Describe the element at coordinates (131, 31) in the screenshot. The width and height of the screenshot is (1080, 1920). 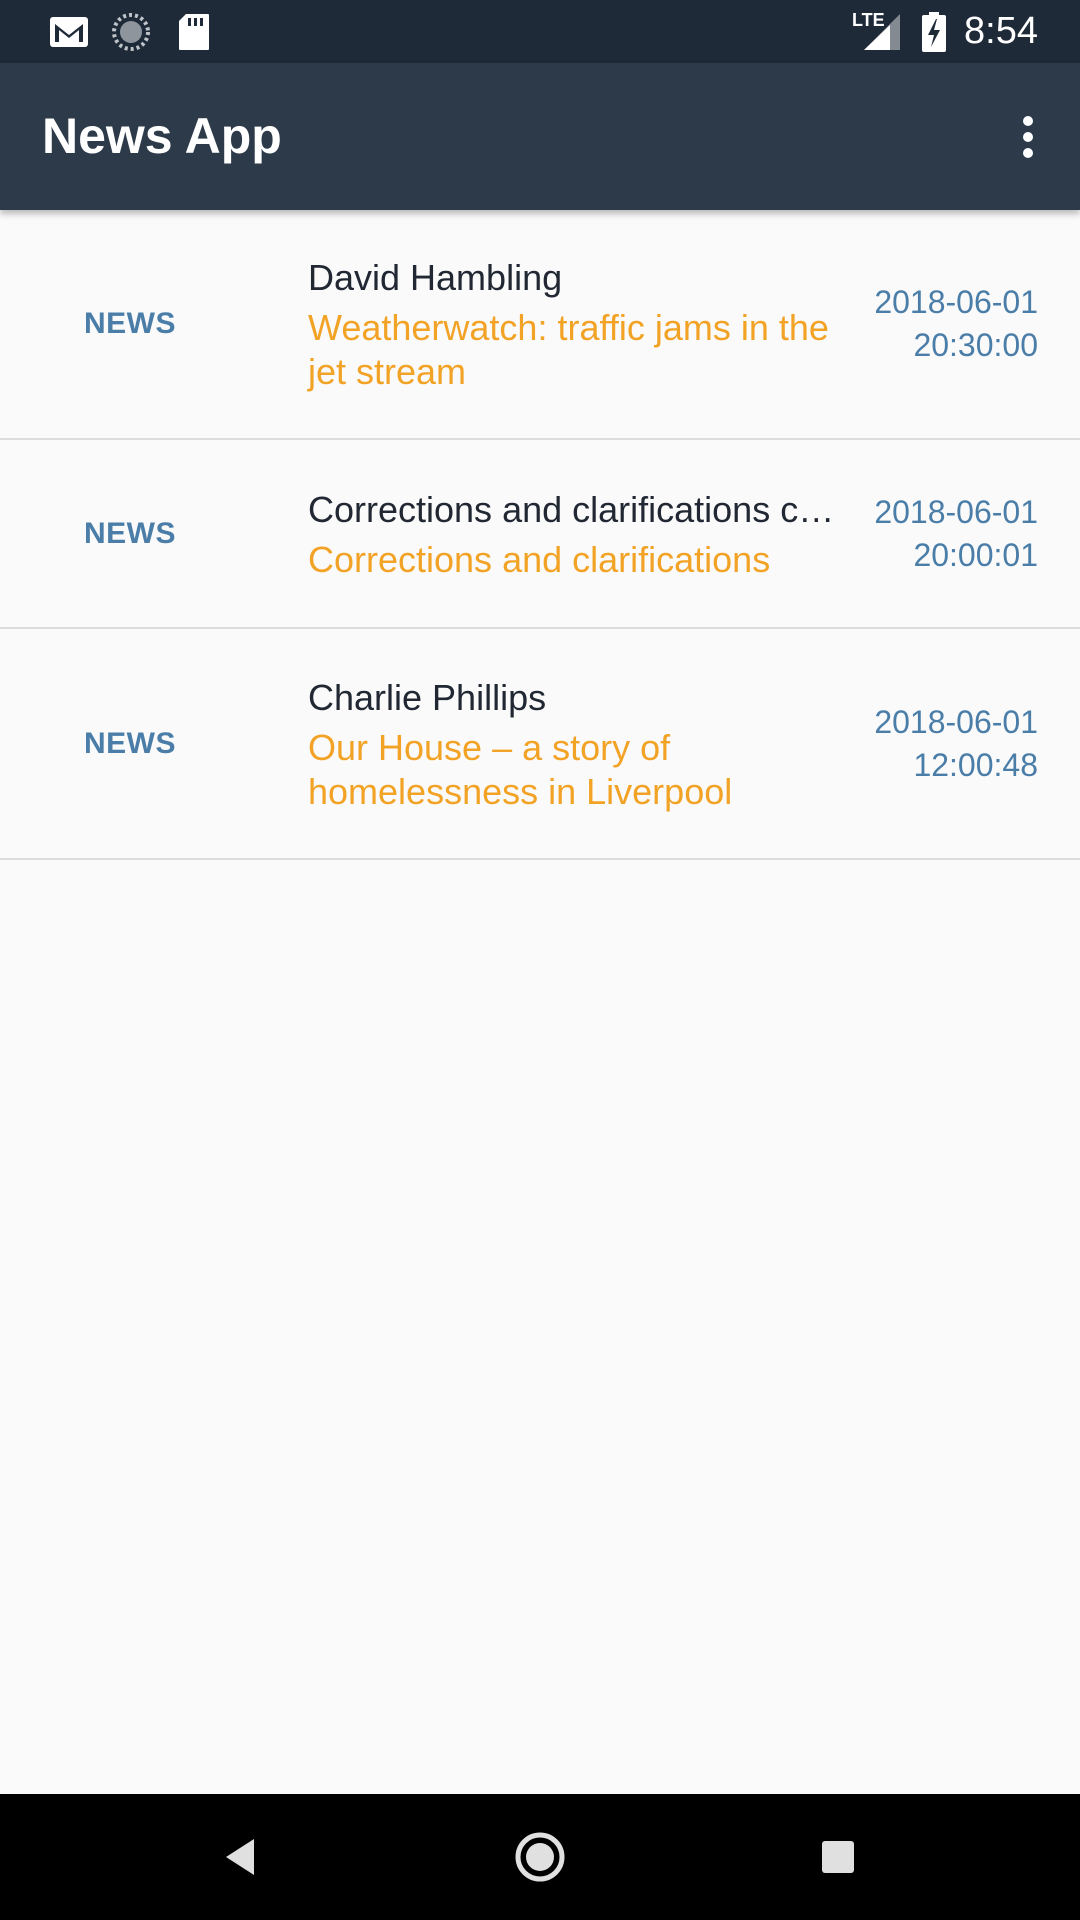
I see `sync-icon` at that location.